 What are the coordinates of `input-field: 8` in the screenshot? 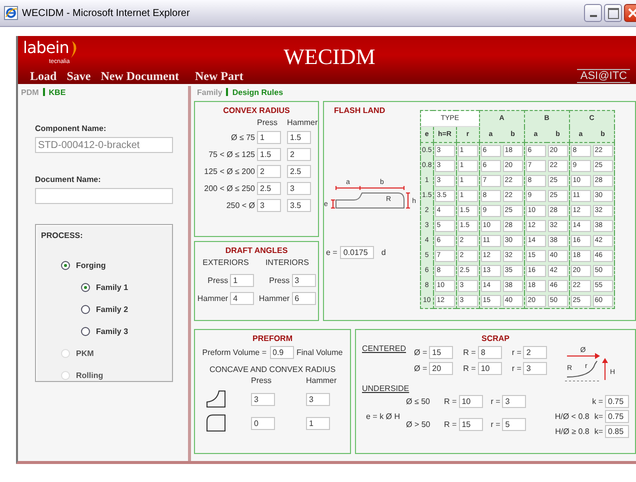 It's located at (490, 352).